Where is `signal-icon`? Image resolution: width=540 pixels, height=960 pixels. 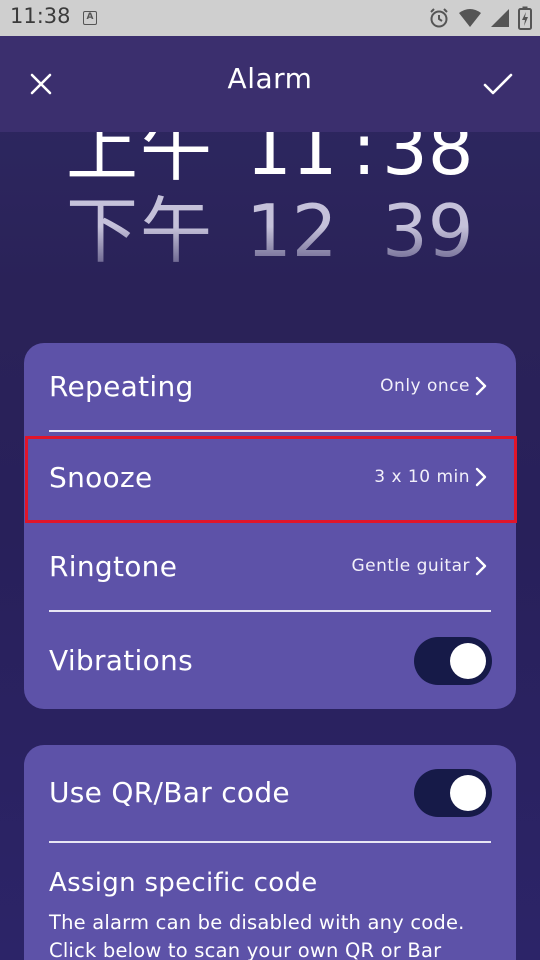 signal-icon is located at coordinates (500, 18).